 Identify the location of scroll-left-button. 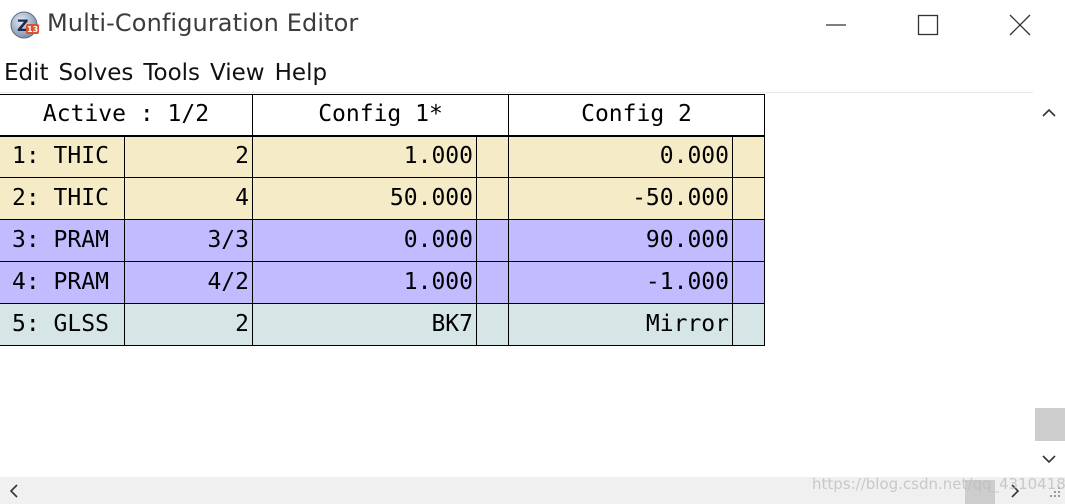
(14, 491).